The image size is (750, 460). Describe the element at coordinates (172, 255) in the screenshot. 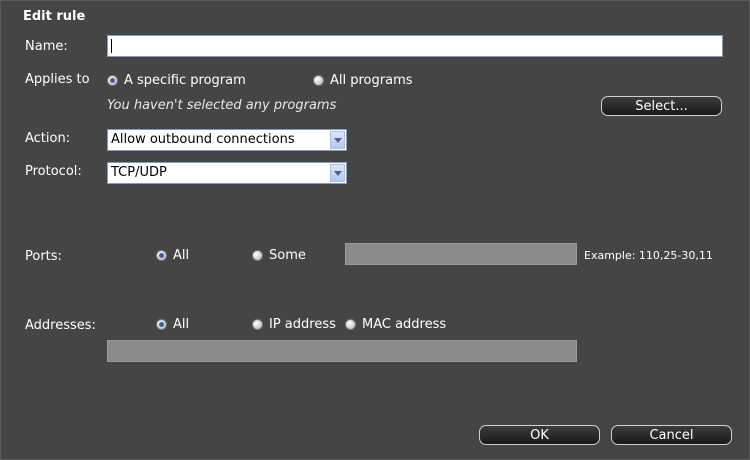

I see `radio-ports-all: All` at that location.